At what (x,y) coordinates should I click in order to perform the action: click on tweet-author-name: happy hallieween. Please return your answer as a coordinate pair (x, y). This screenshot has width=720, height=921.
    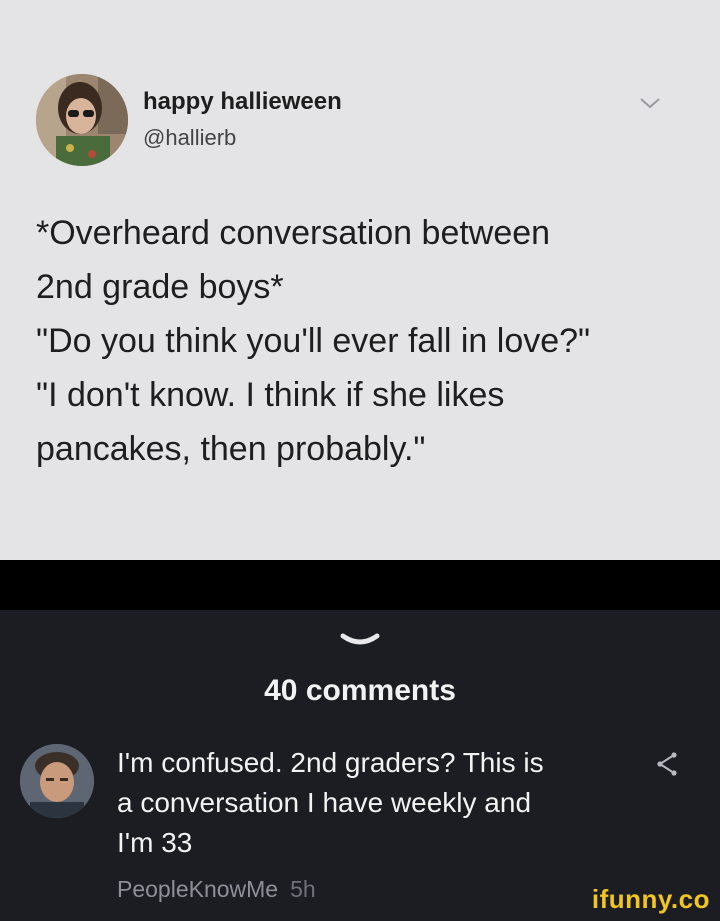
    Looking at the image, I should click on (242, 102).